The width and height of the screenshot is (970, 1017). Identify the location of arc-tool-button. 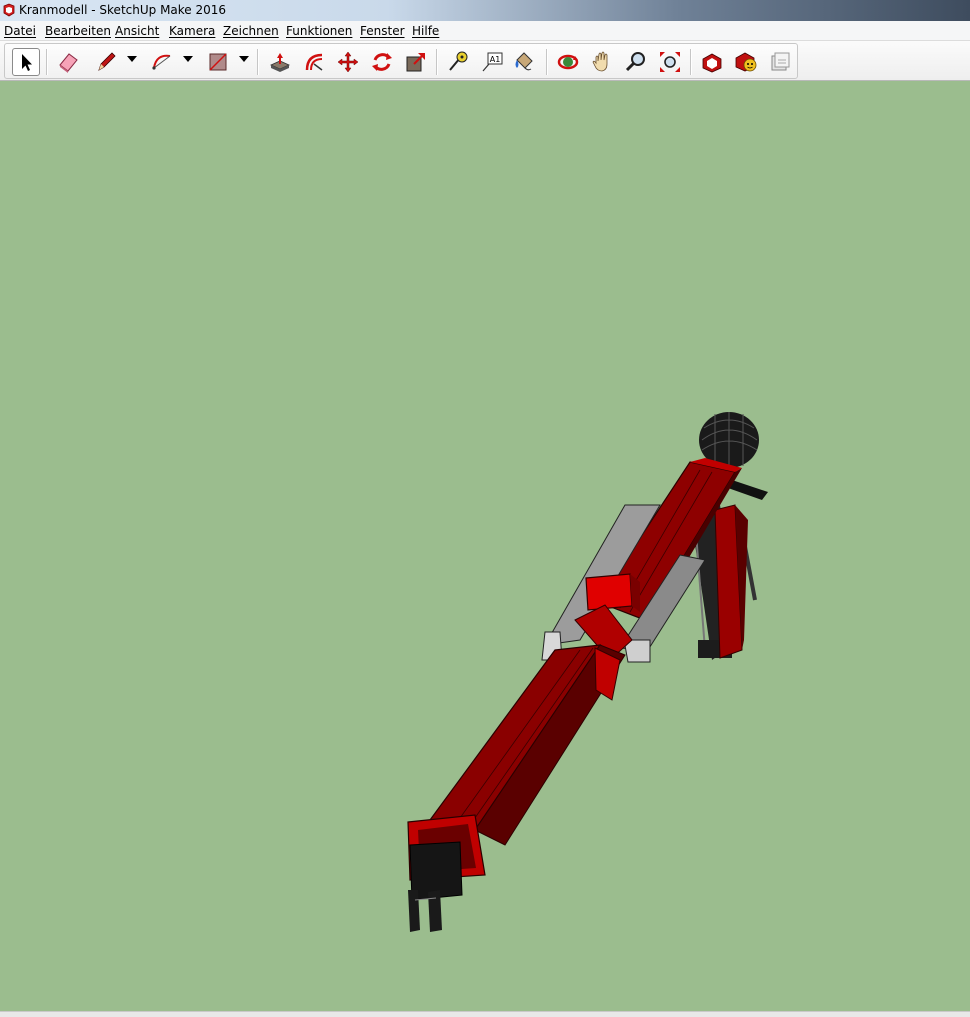
(162, 62).